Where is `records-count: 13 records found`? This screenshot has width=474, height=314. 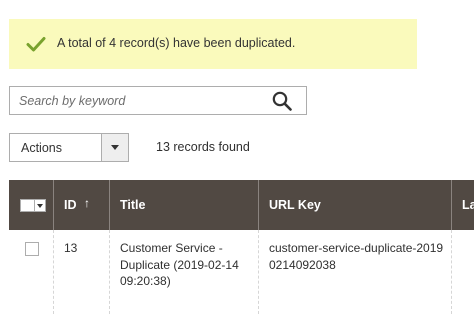
records-count: 13 records found is located at coordinates (203, 147).